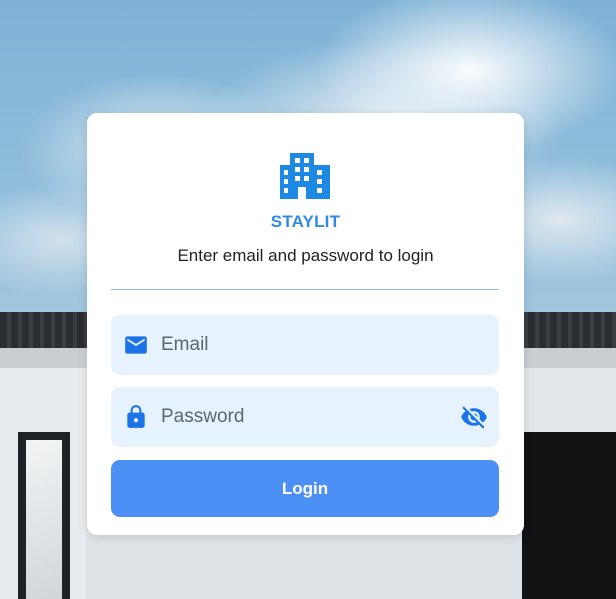 Image resolution: width=616 pixels, height=599 pixels. Describe the element at coordinates (569, 515) in the screenshot. I see `building-window-right` at that location.